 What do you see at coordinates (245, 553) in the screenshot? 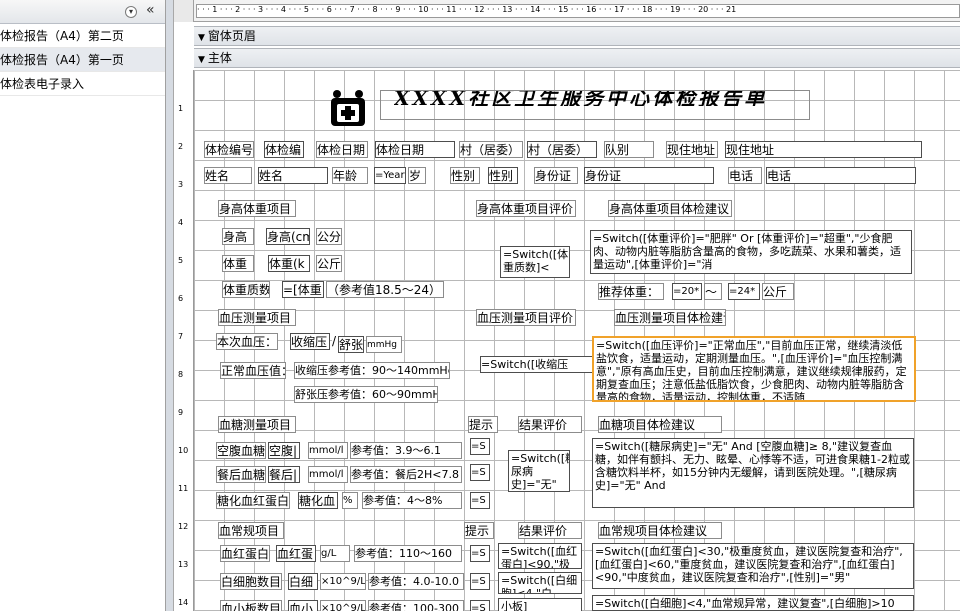
I see `label-hemoglobin: 血红蛋白` at bounding box center [245, 553].